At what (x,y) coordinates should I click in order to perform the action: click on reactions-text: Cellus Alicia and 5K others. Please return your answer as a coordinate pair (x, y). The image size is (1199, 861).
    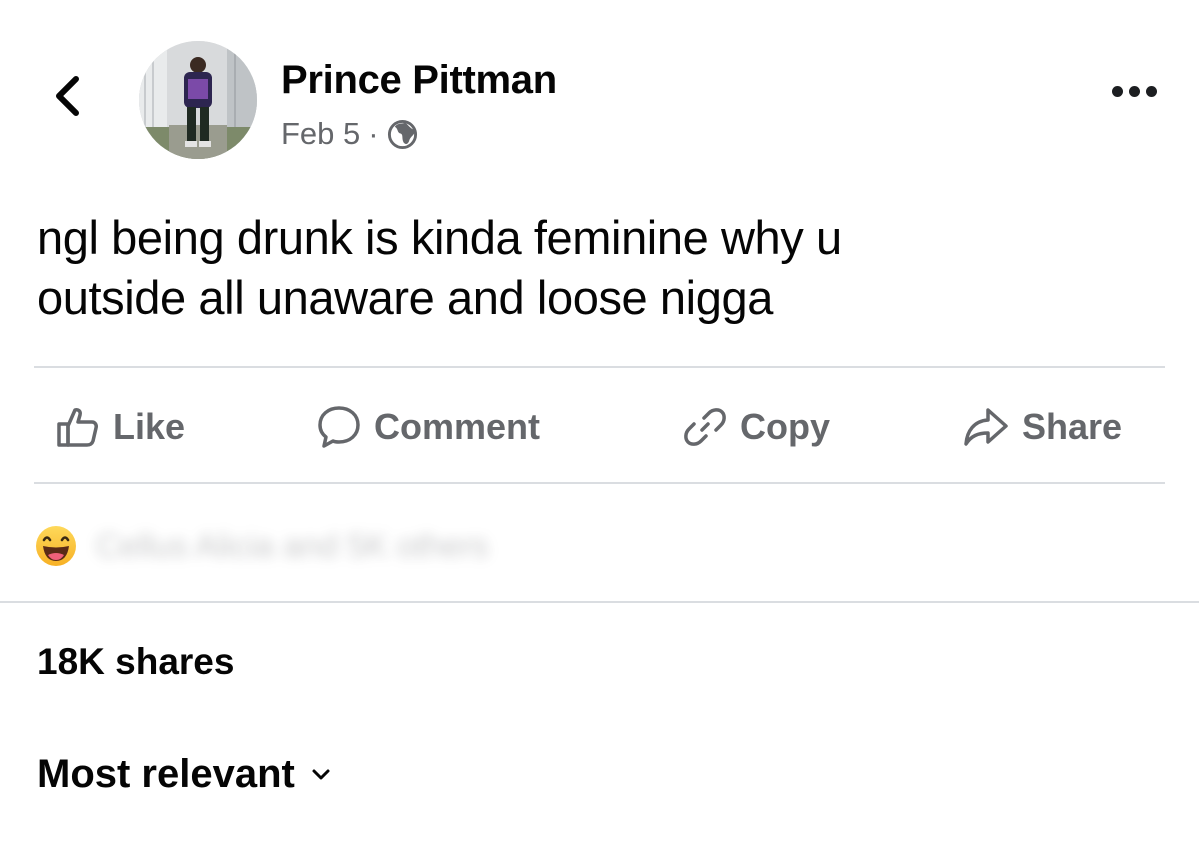
    Looking at the image, I should click on (292, 545).